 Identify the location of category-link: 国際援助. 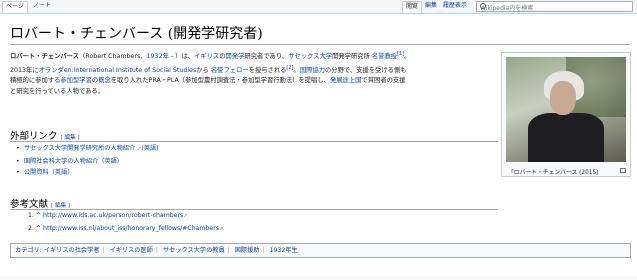
(247, 250).